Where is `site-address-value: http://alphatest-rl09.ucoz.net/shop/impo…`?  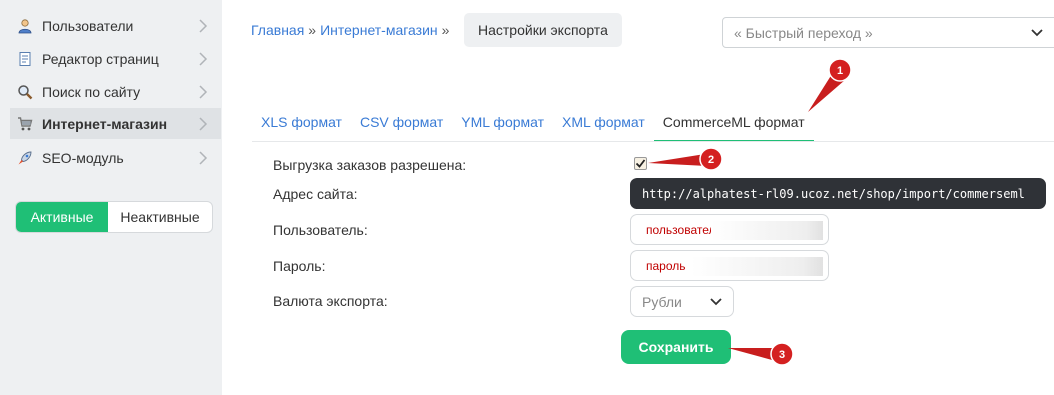
site-address-value: http://alphatest-rl09.ucoz.net/shop/impo… is located at coordinates (838, 193).